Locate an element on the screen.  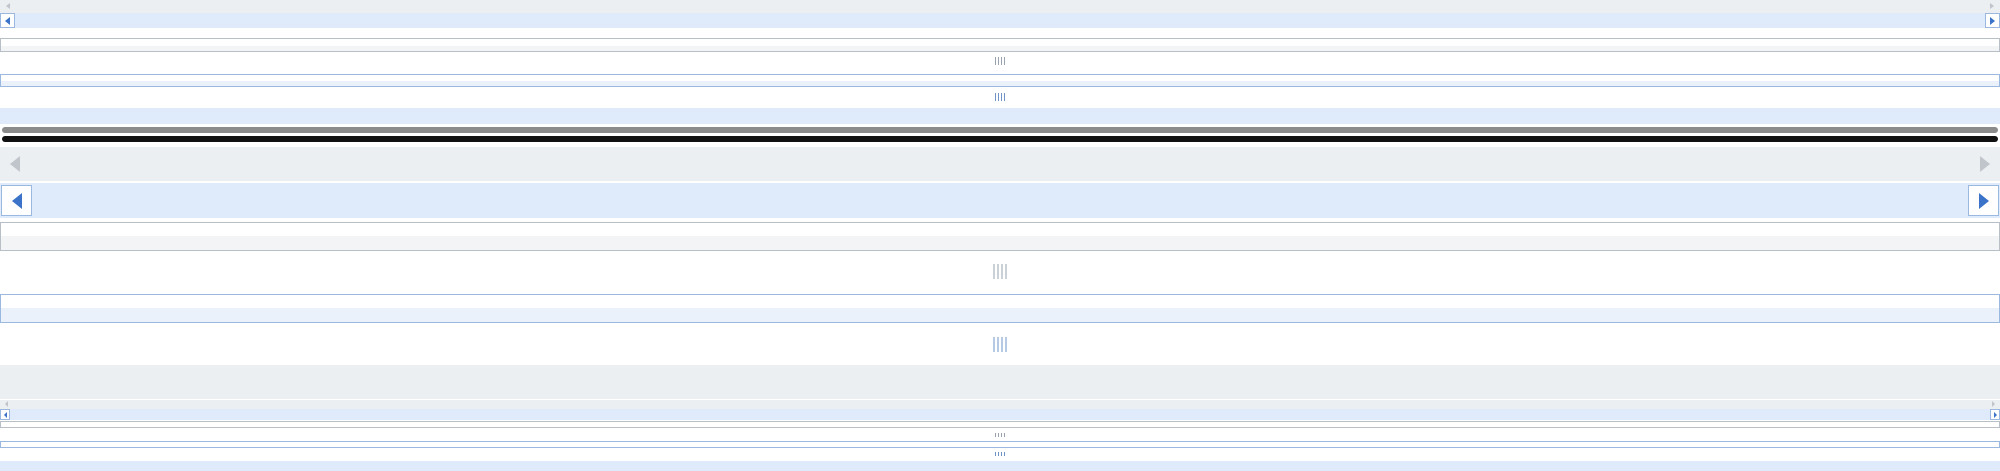
track-band-blue is located at coordinates (1000, 116).